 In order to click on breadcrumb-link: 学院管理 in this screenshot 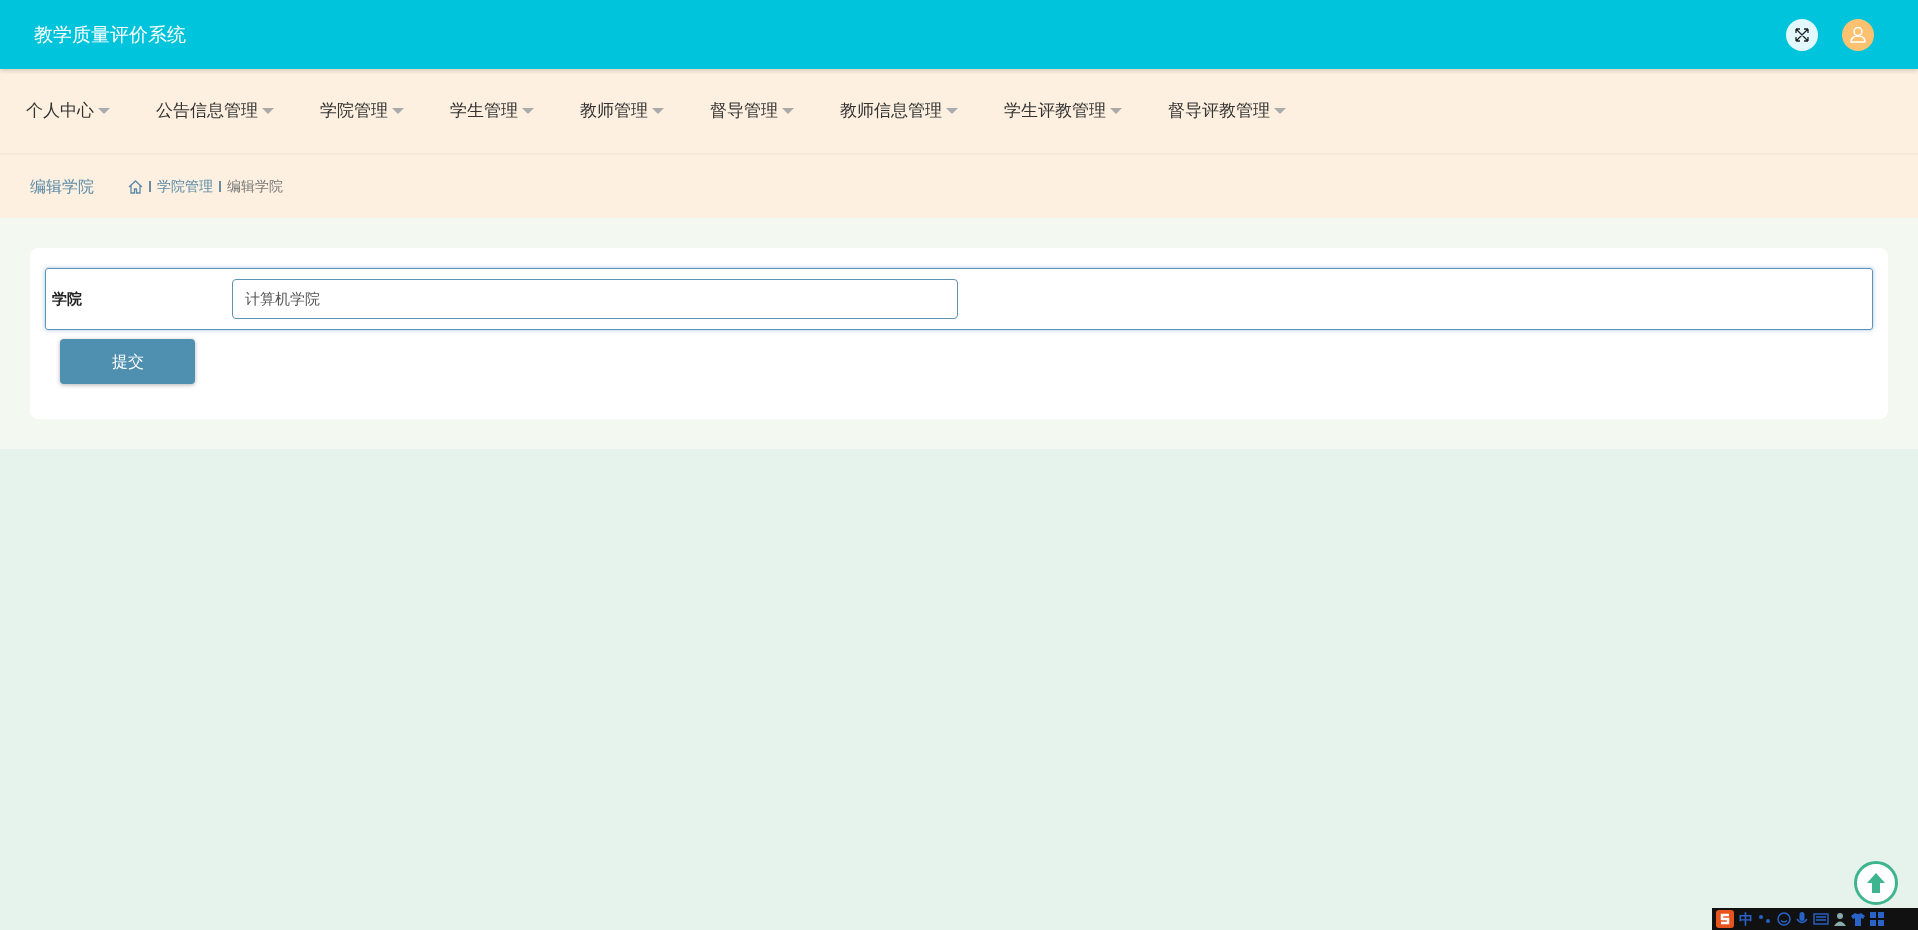, I will do `click(185, 186)`.